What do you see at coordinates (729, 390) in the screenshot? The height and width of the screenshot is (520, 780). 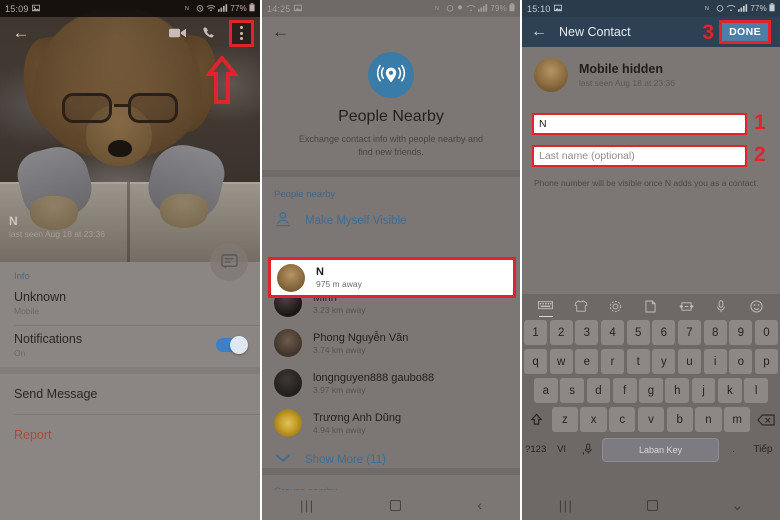 I see `key: k` at bounding box center [729, 390].